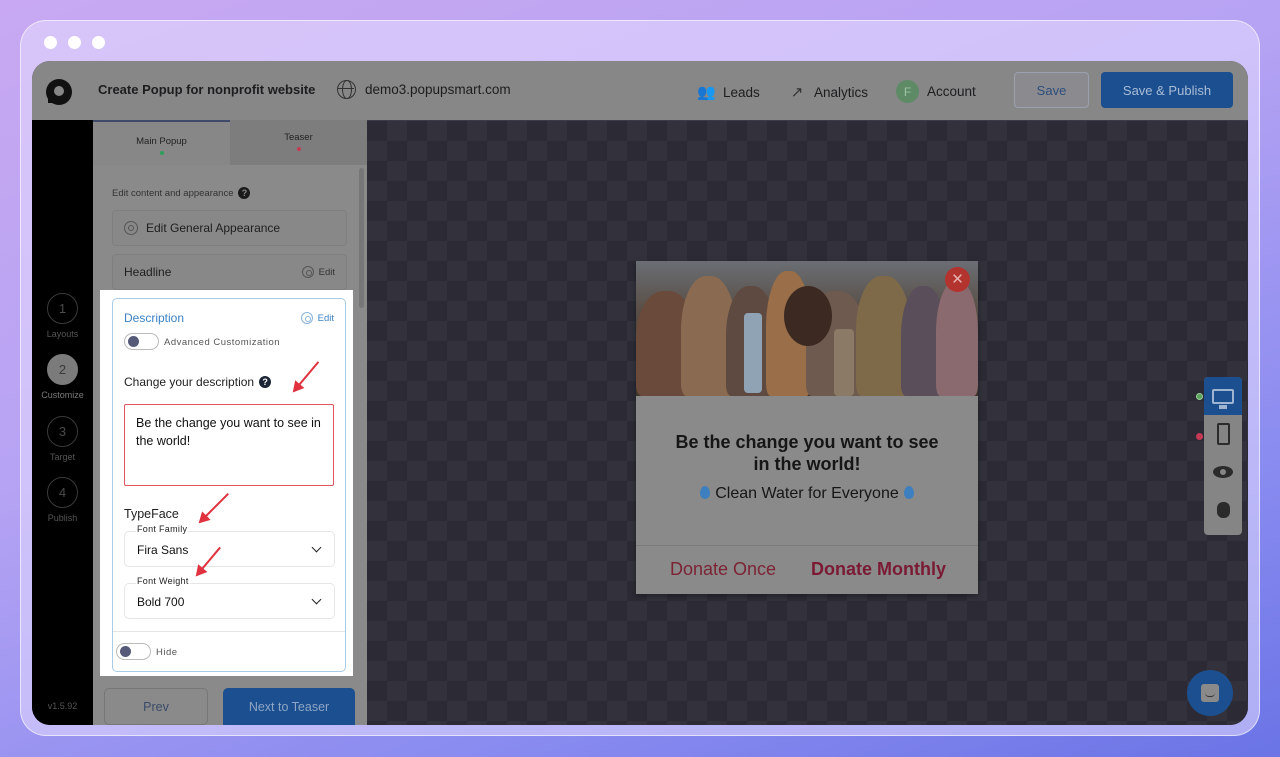 The width and height of the screenshot is (1280, 757). Describe the element at coordinates (346, 89) in the screenshot. I see `globe-icon` at that location.